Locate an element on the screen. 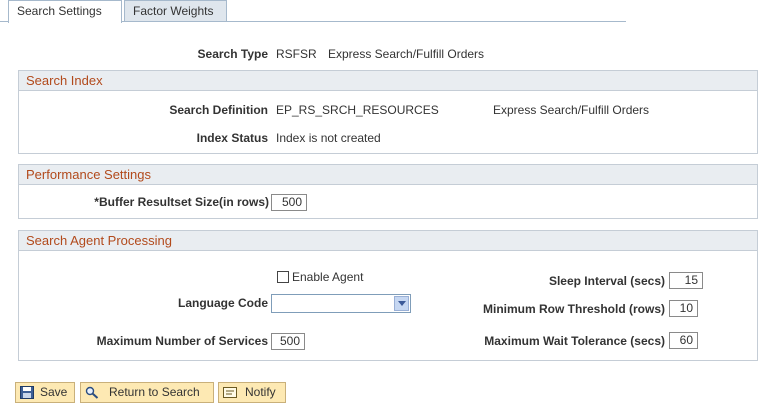 The height and width of the screenshot is (405, 767). notify-icon is located at coordinates (230, 392).